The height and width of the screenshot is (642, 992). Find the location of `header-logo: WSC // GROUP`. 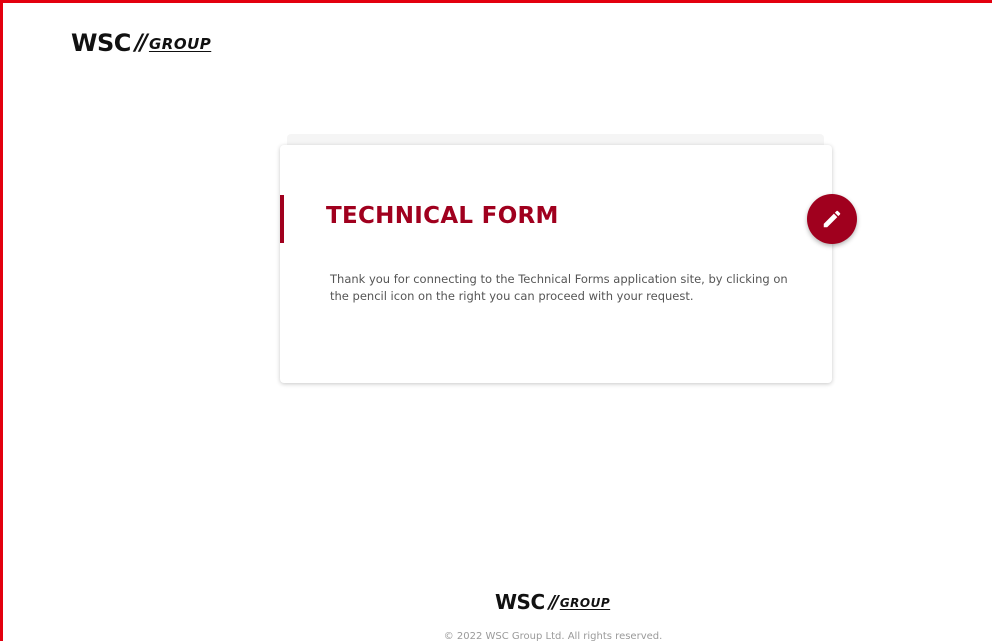

header-logo: WSC // GROUP is located at coordinates (141, 43).